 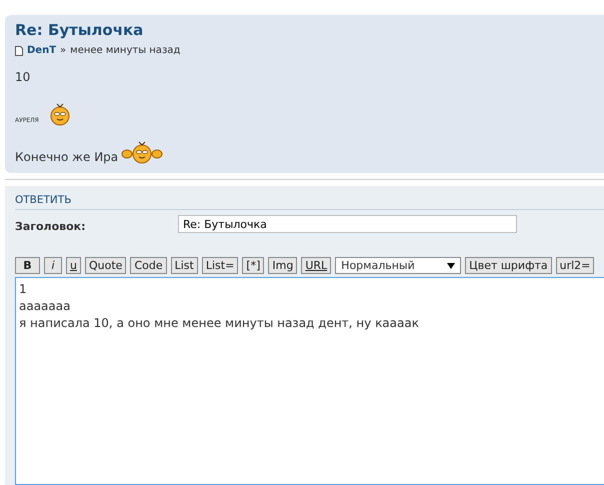 What do you see at coordinates (253, 265) in the screenshot?
I see `format-button: [*]` at bounding box center [253, 265].